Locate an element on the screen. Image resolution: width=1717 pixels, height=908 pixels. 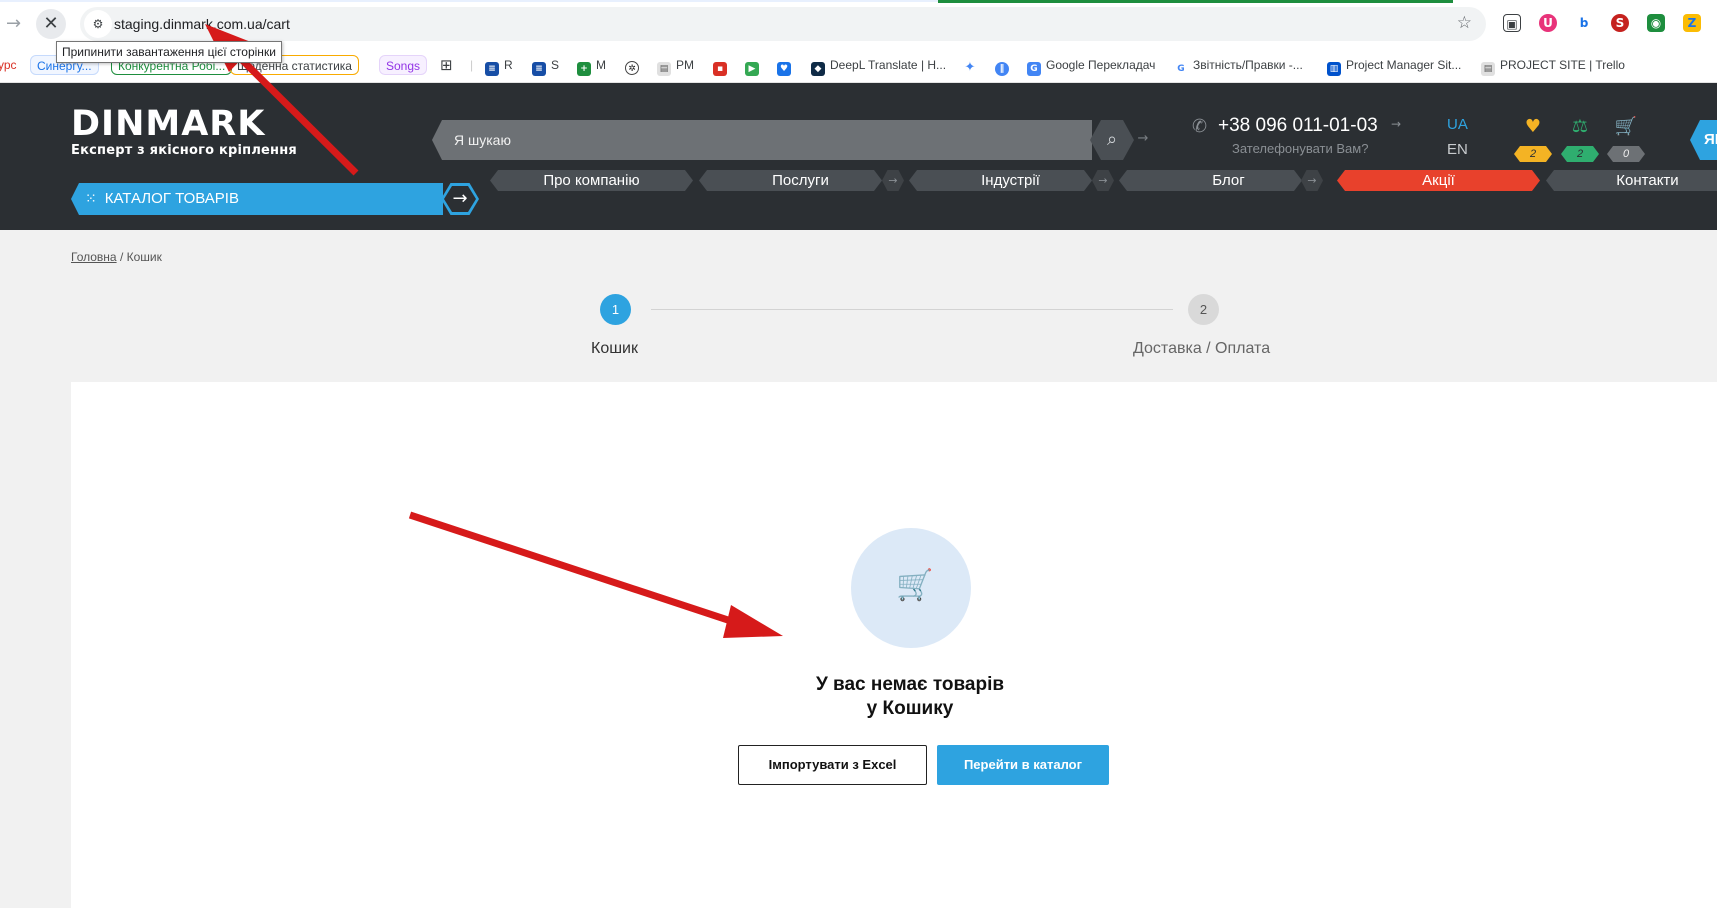
play-icon: ▶ is located at coordinates (752, 69).